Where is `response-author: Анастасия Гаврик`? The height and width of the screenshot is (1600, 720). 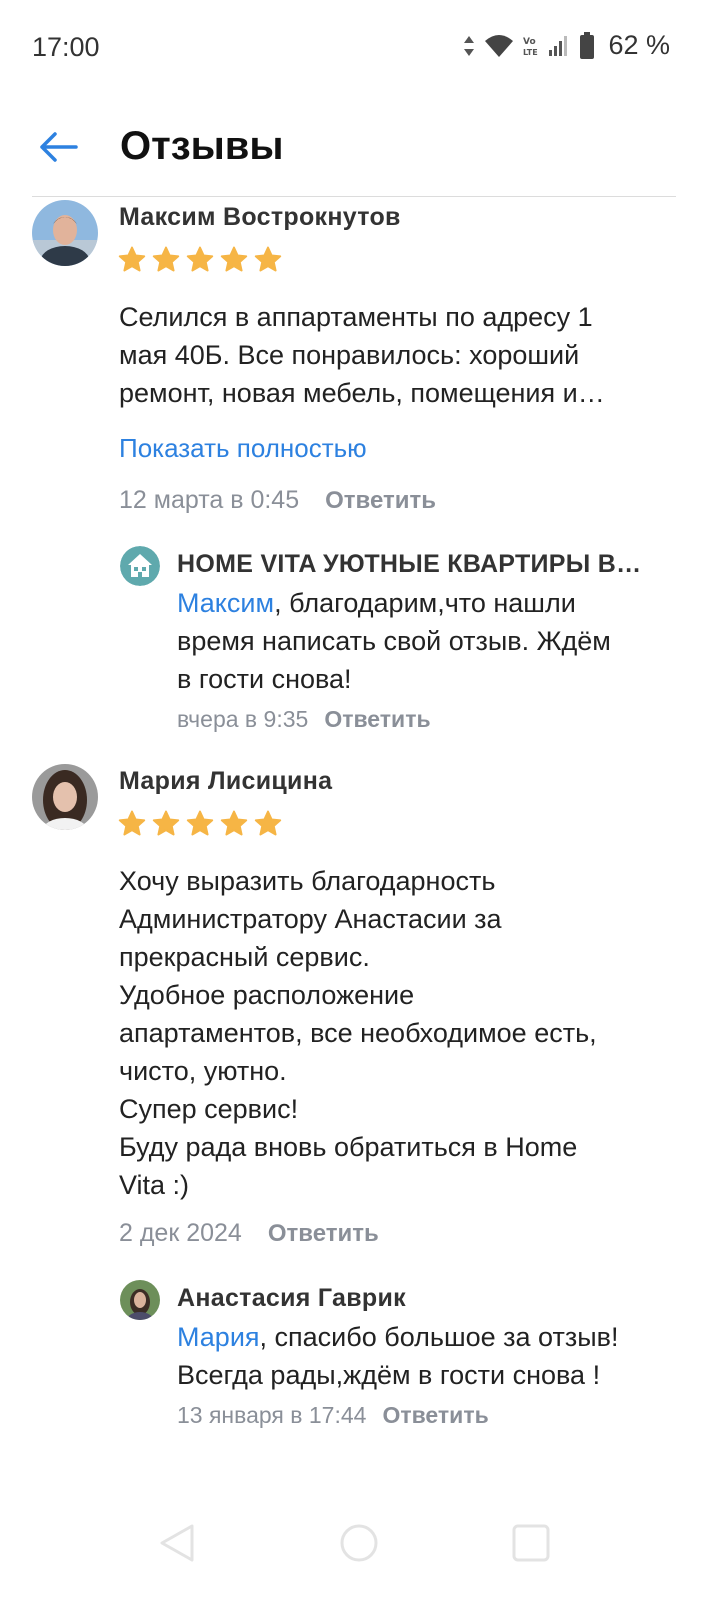
response-author: Анастасия Гаврик is located at coordinates (291, 1298).